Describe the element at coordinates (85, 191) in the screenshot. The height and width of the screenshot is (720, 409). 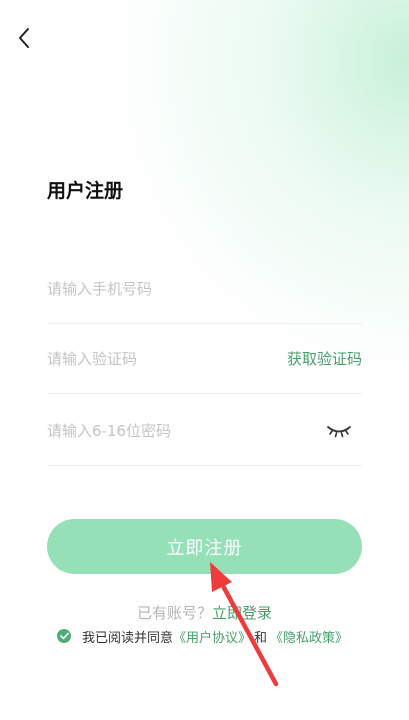
I see `page-title: 用户注册` at that location.